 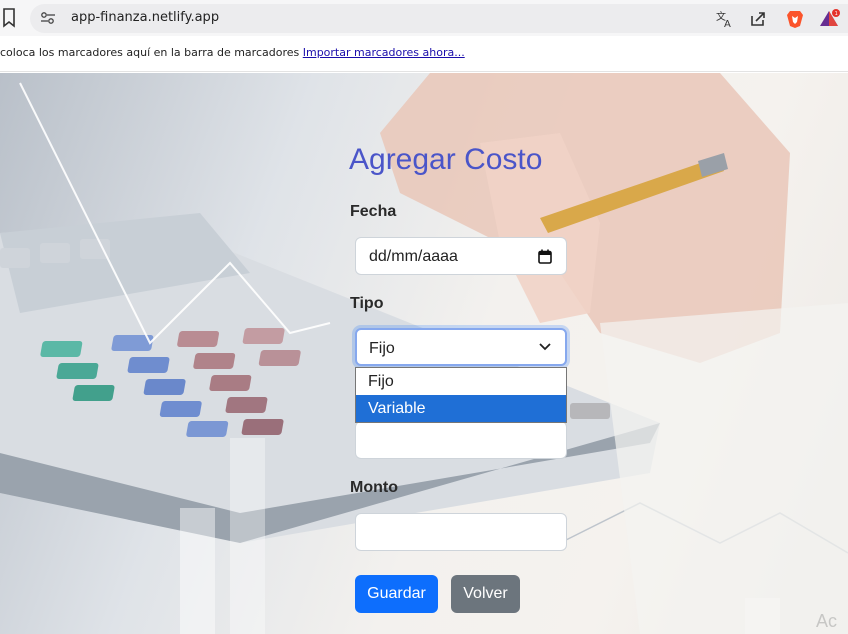 What do you see at coordinates (373, 211) in the screenshot?
I see `fecha-label: Fecha` at bounding box center [373, 211].